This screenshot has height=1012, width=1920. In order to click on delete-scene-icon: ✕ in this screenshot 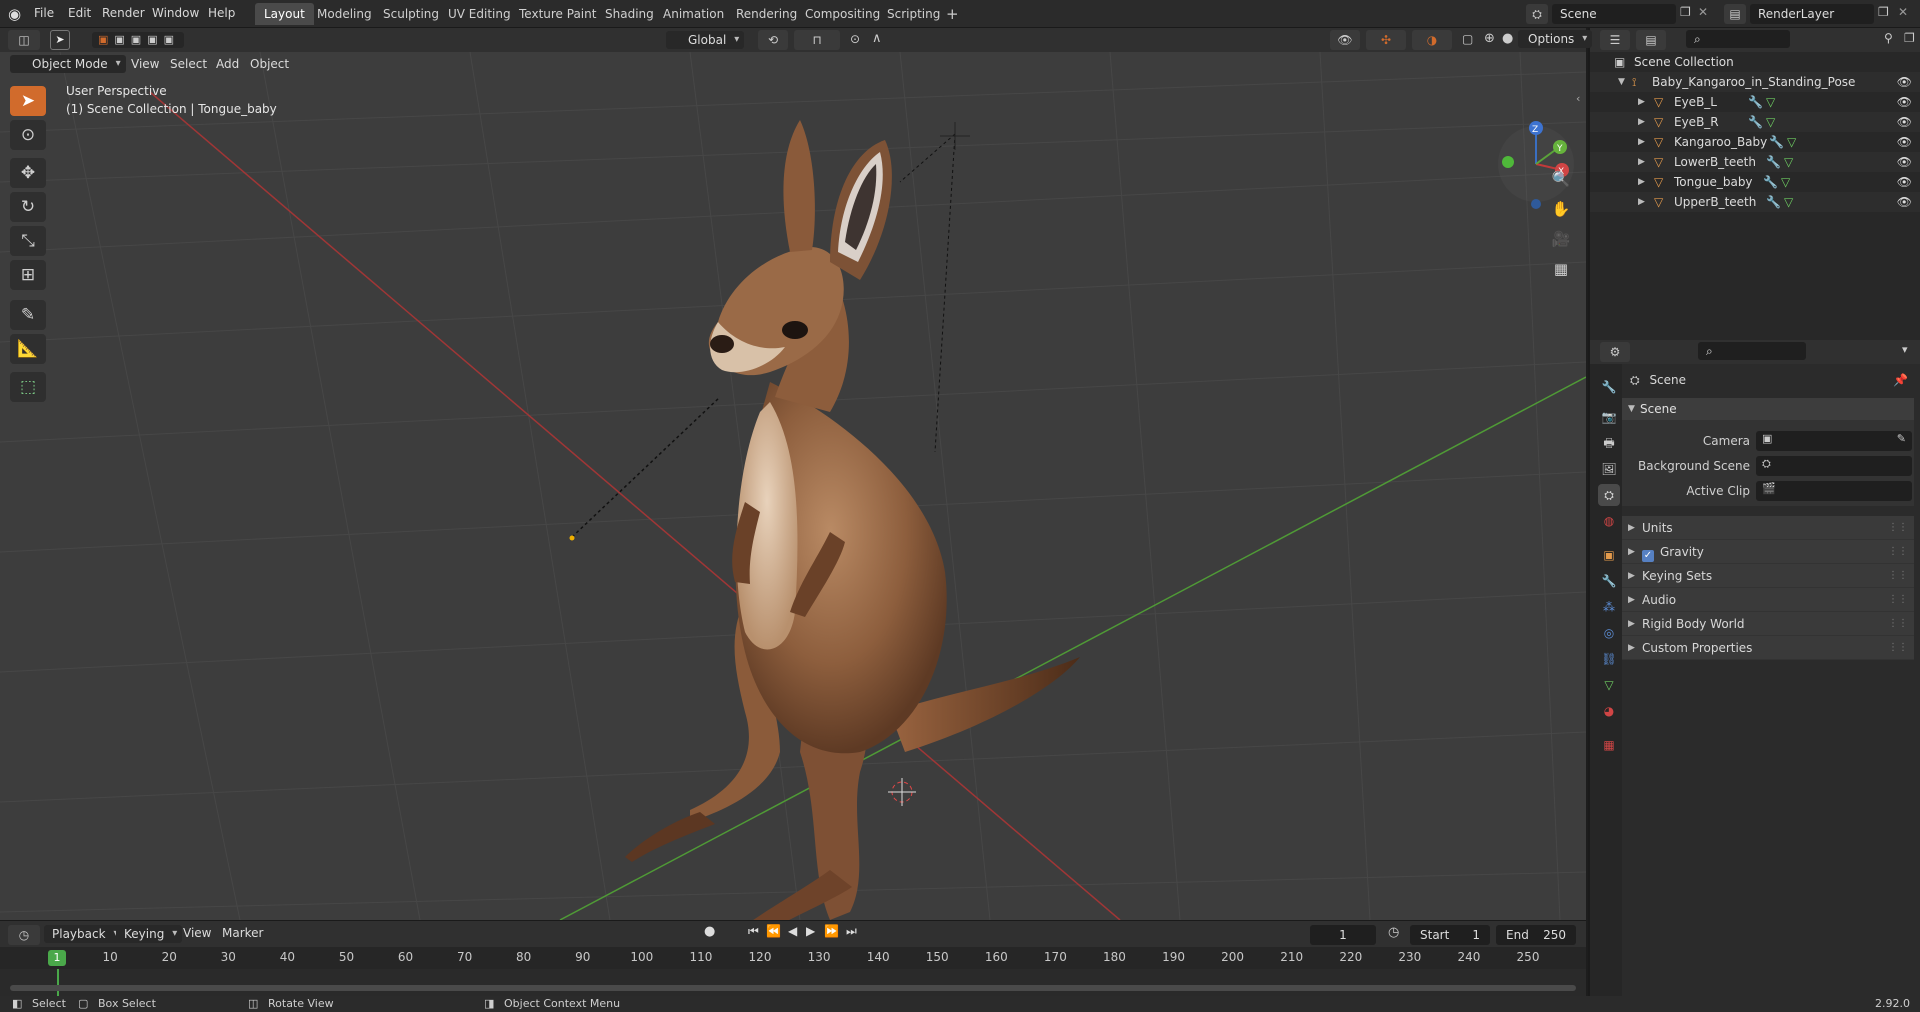, I will do `click(1703, 12)`.